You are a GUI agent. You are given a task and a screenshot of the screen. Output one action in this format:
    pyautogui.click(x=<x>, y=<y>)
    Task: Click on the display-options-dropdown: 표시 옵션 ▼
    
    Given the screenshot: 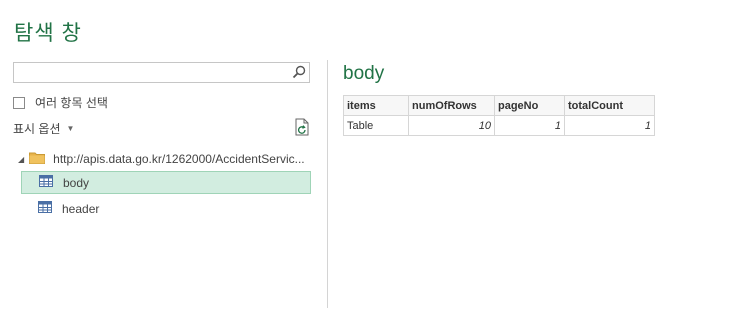 What is the action you would take?
    pyautogui.click(x=43, y=128)
    